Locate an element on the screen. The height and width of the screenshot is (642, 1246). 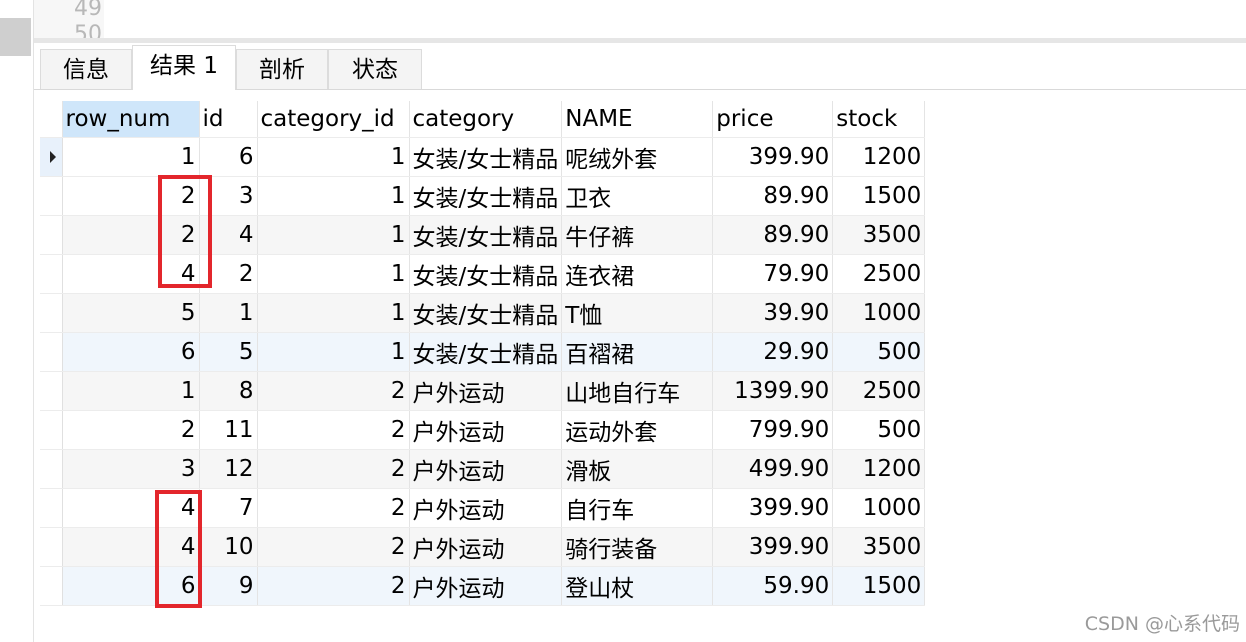
cell-price: 499.90 is located at coordinates (773, 469).